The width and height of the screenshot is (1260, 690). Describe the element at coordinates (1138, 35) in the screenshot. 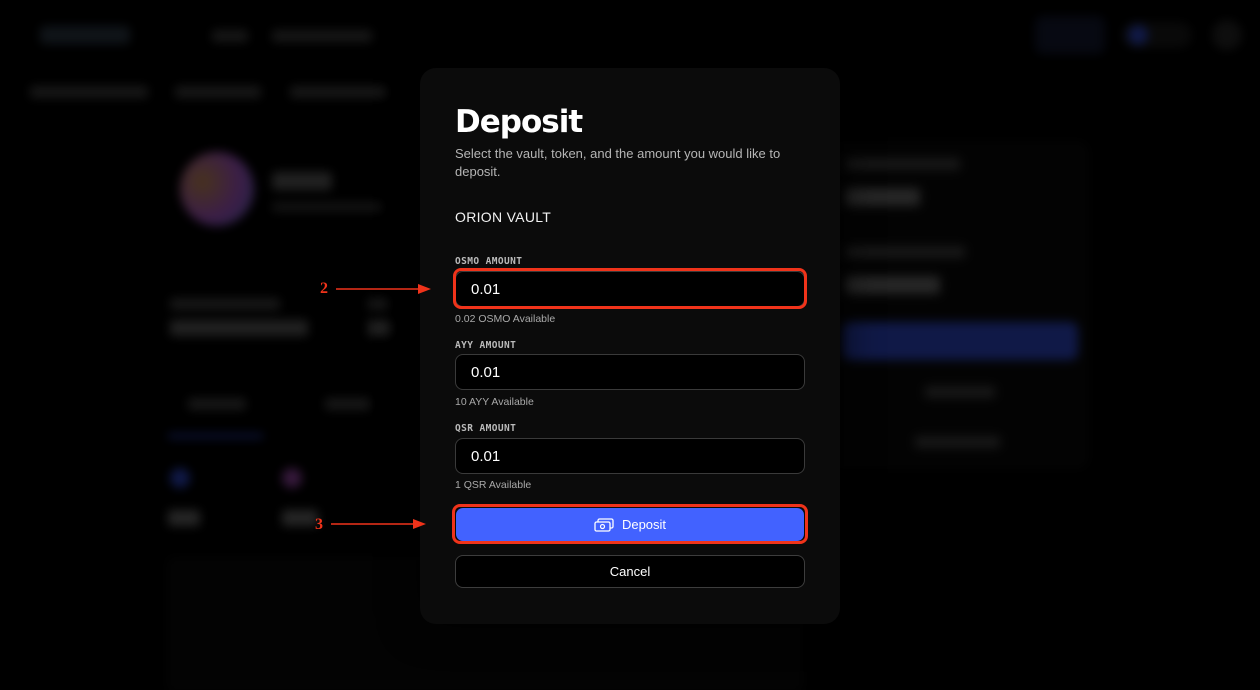

I see `wallet-avatar-icon` at that location.